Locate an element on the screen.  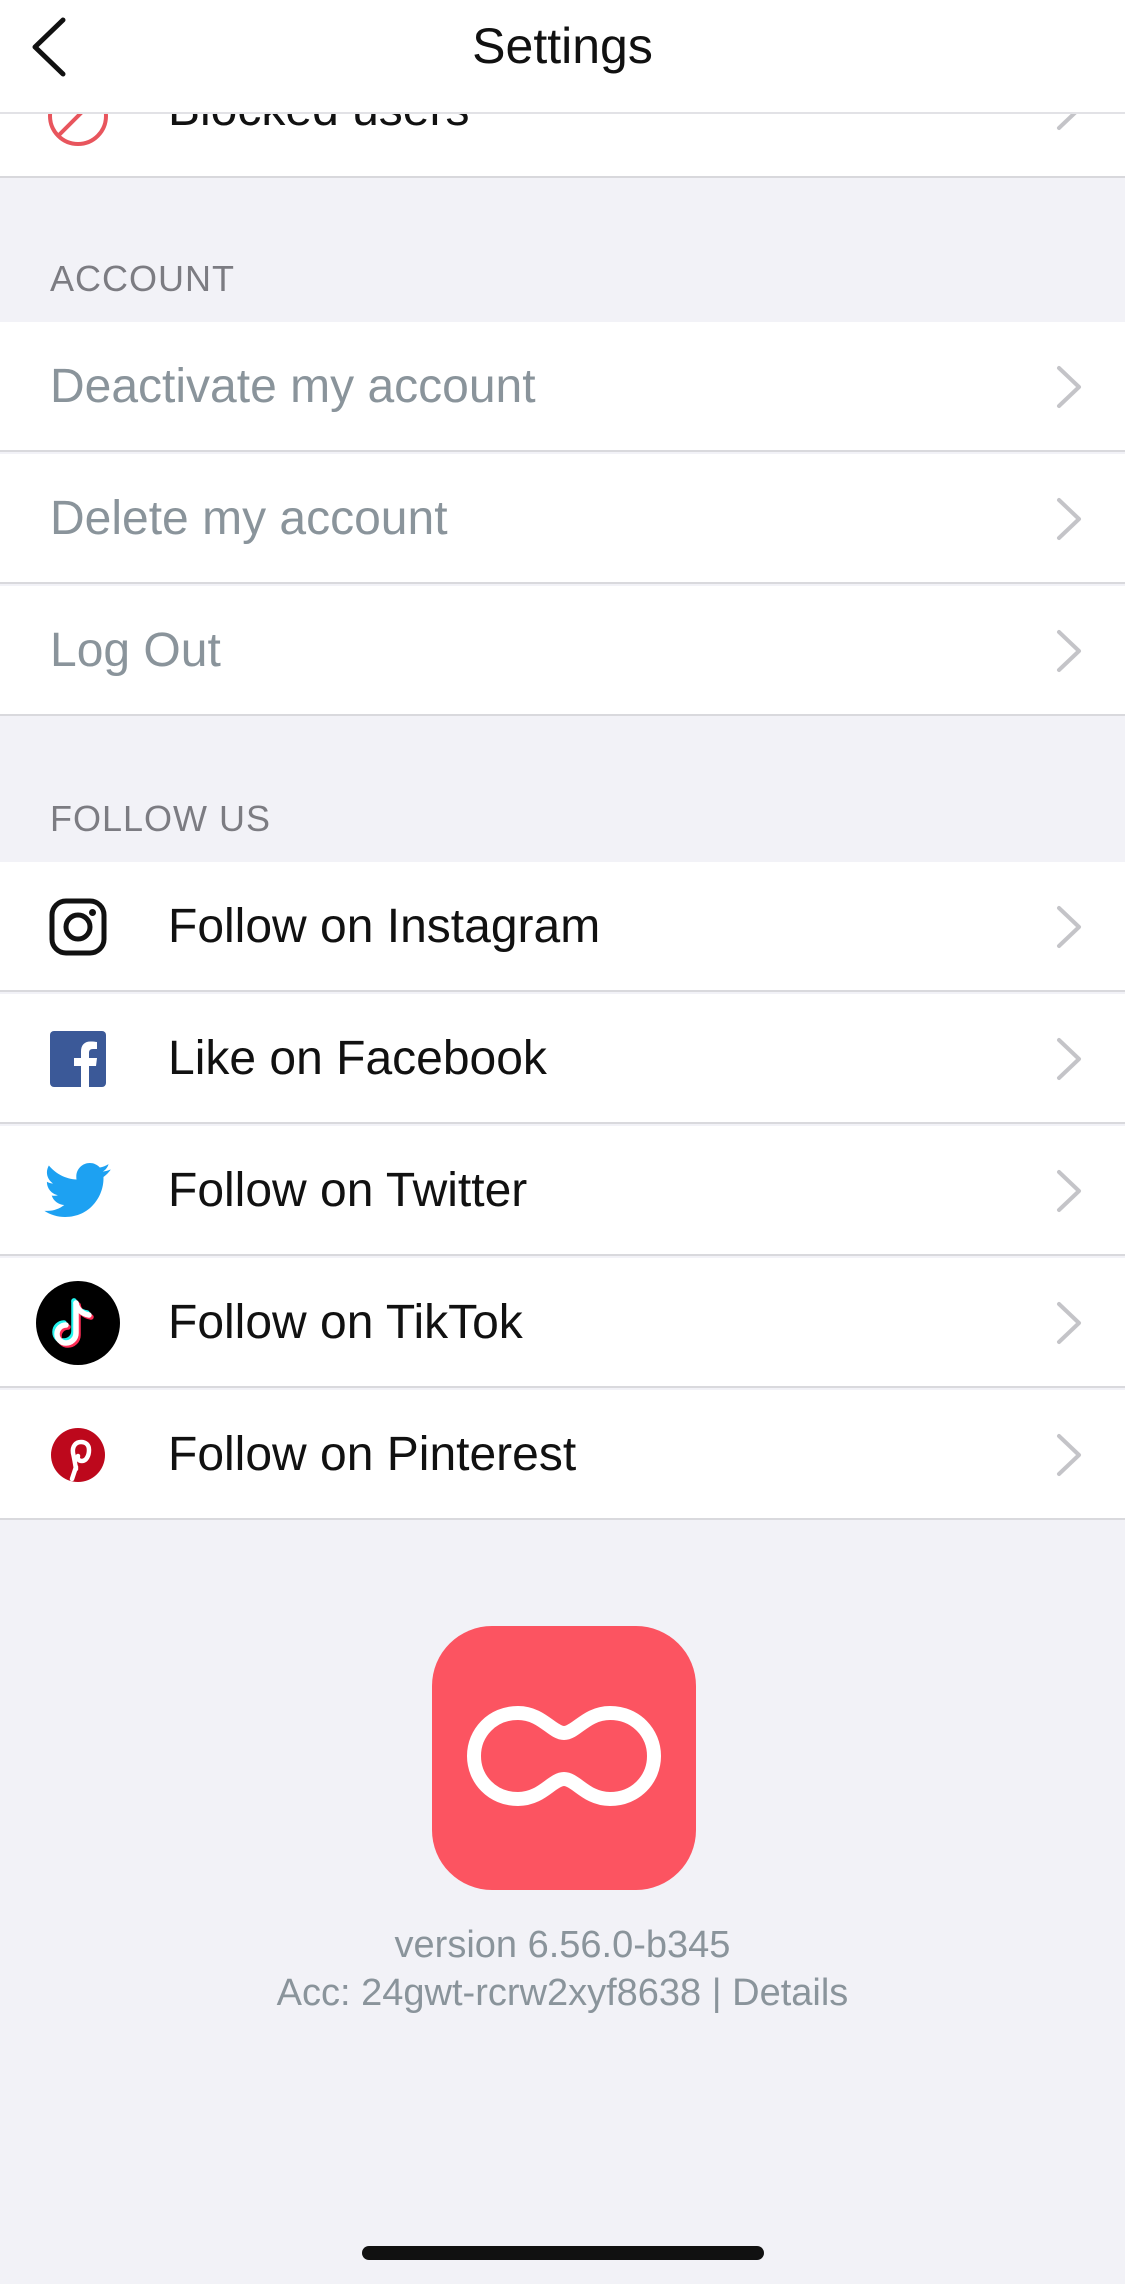
pinterest-icon is located at coordinates (78, 1455).